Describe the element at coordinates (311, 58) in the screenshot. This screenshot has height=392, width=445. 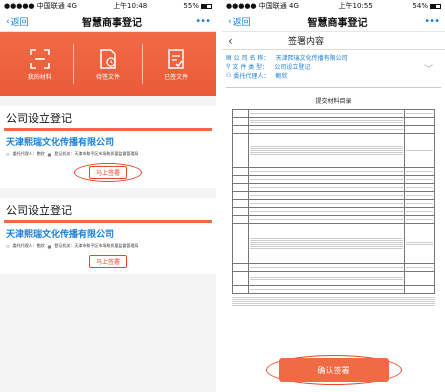
I see `info-value: 天津熙瑞文化传播有限公司` at that location.